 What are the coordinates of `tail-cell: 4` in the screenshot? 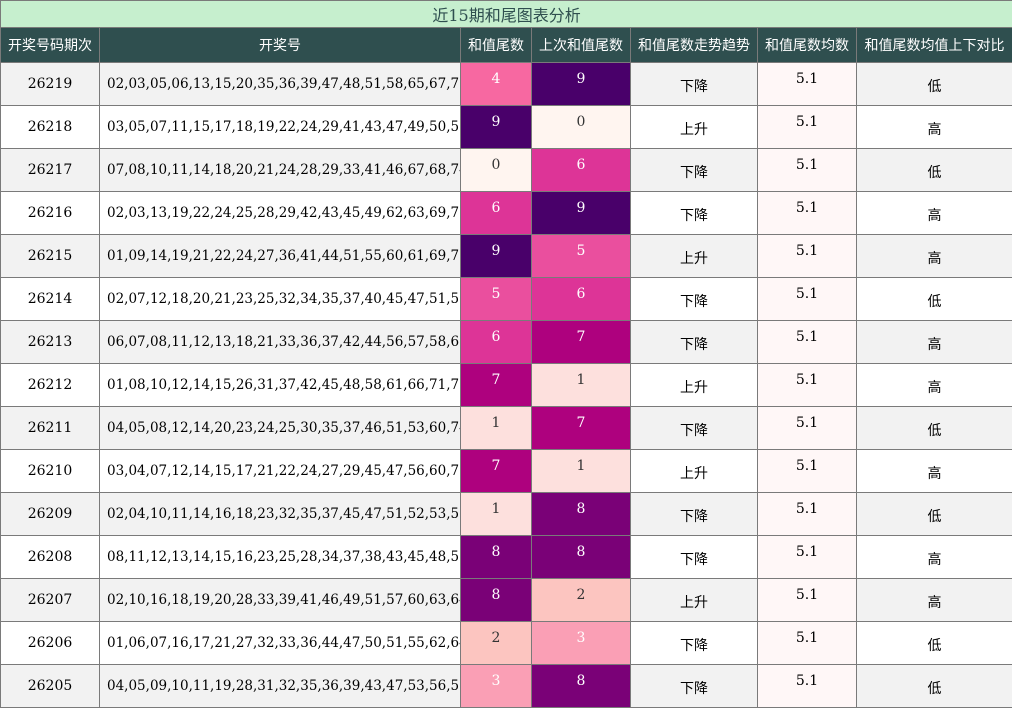 It's located at (496, 84).